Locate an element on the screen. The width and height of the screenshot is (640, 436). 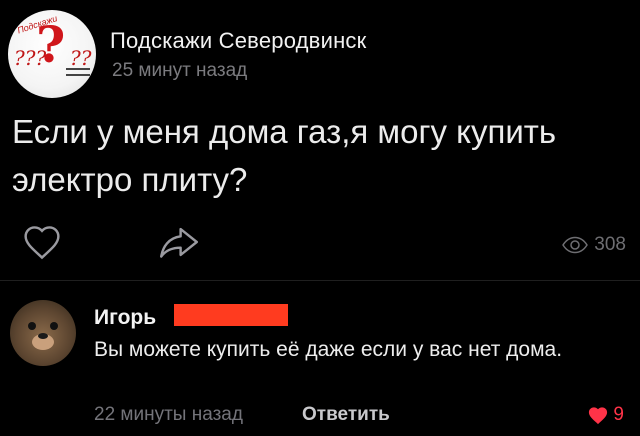
comment-meta: 22 минуты назад Ответить 9 is located at coordinates (364, 417).